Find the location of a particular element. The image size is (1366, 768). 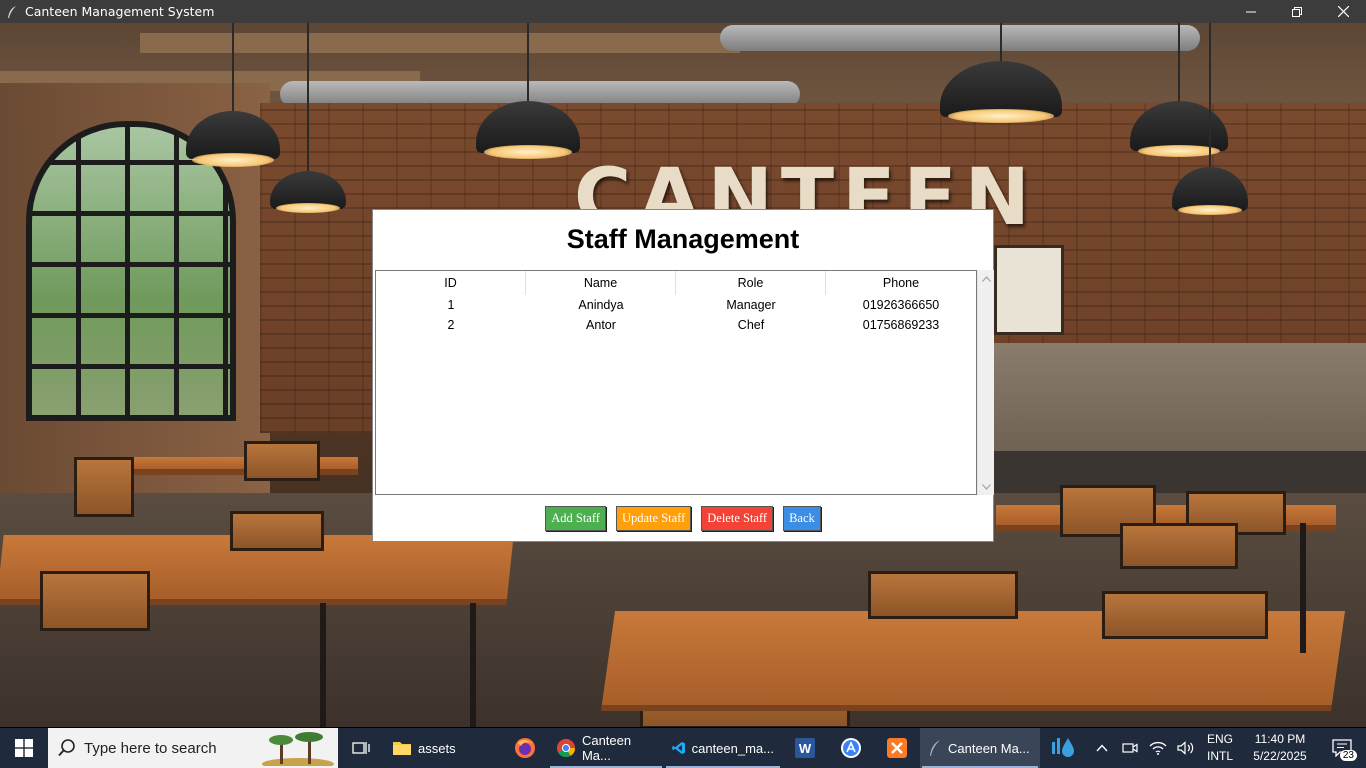

start-button is located at coordinates (24, 748).